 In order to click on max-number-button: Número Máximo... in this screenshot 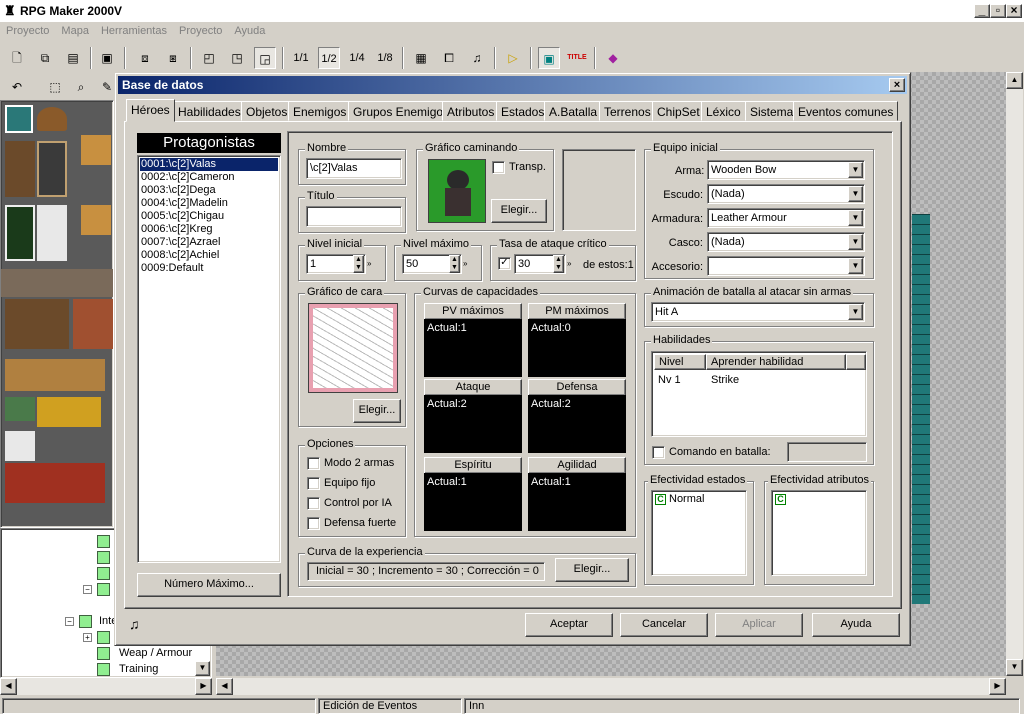, I will do `click(209, 585)`.